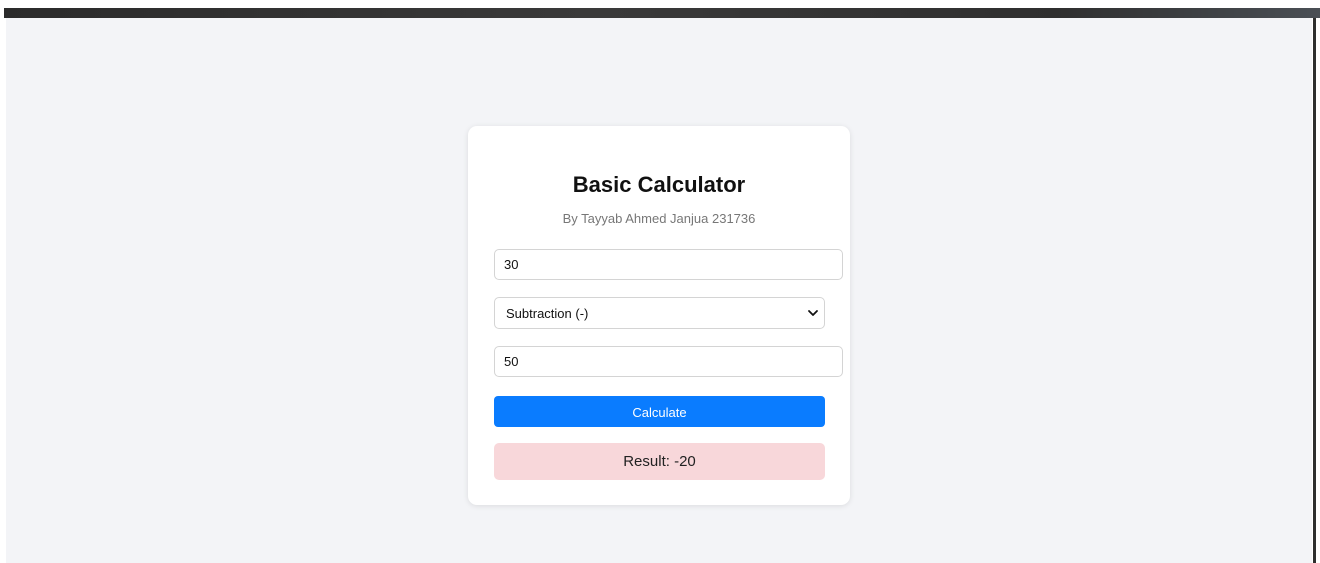  What do you see at coordinates (659, 411) in the screenshot?
I see `calculate-button: Calculate` at bounding box center [659, 411].